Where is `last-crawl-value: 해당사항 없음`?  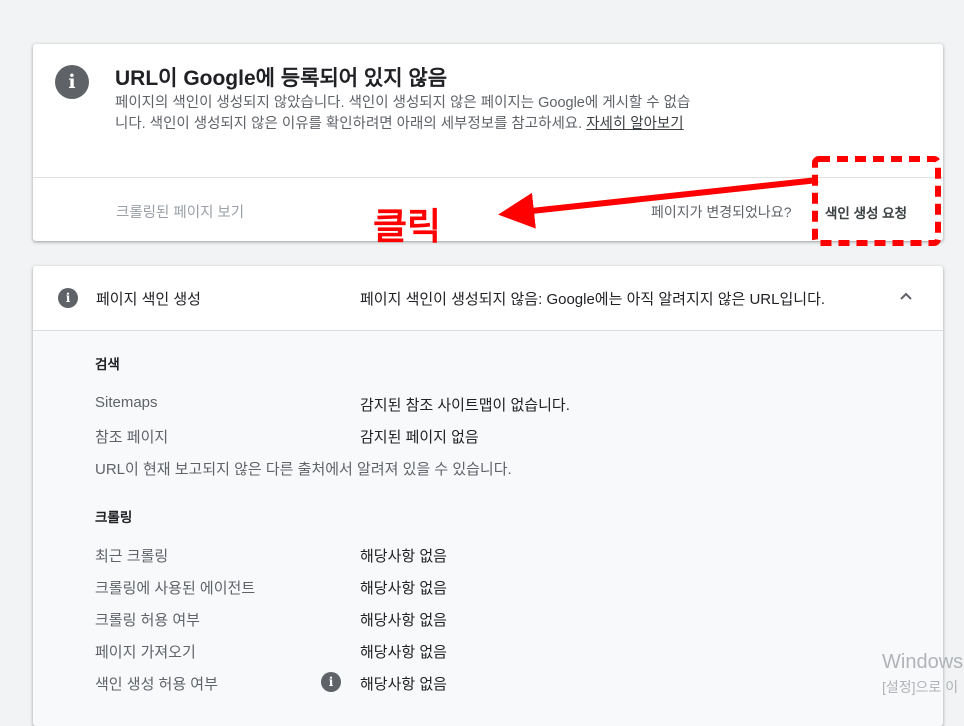 last-crawl-value: 해당사항 없음 is located at coordinates (403, 556).